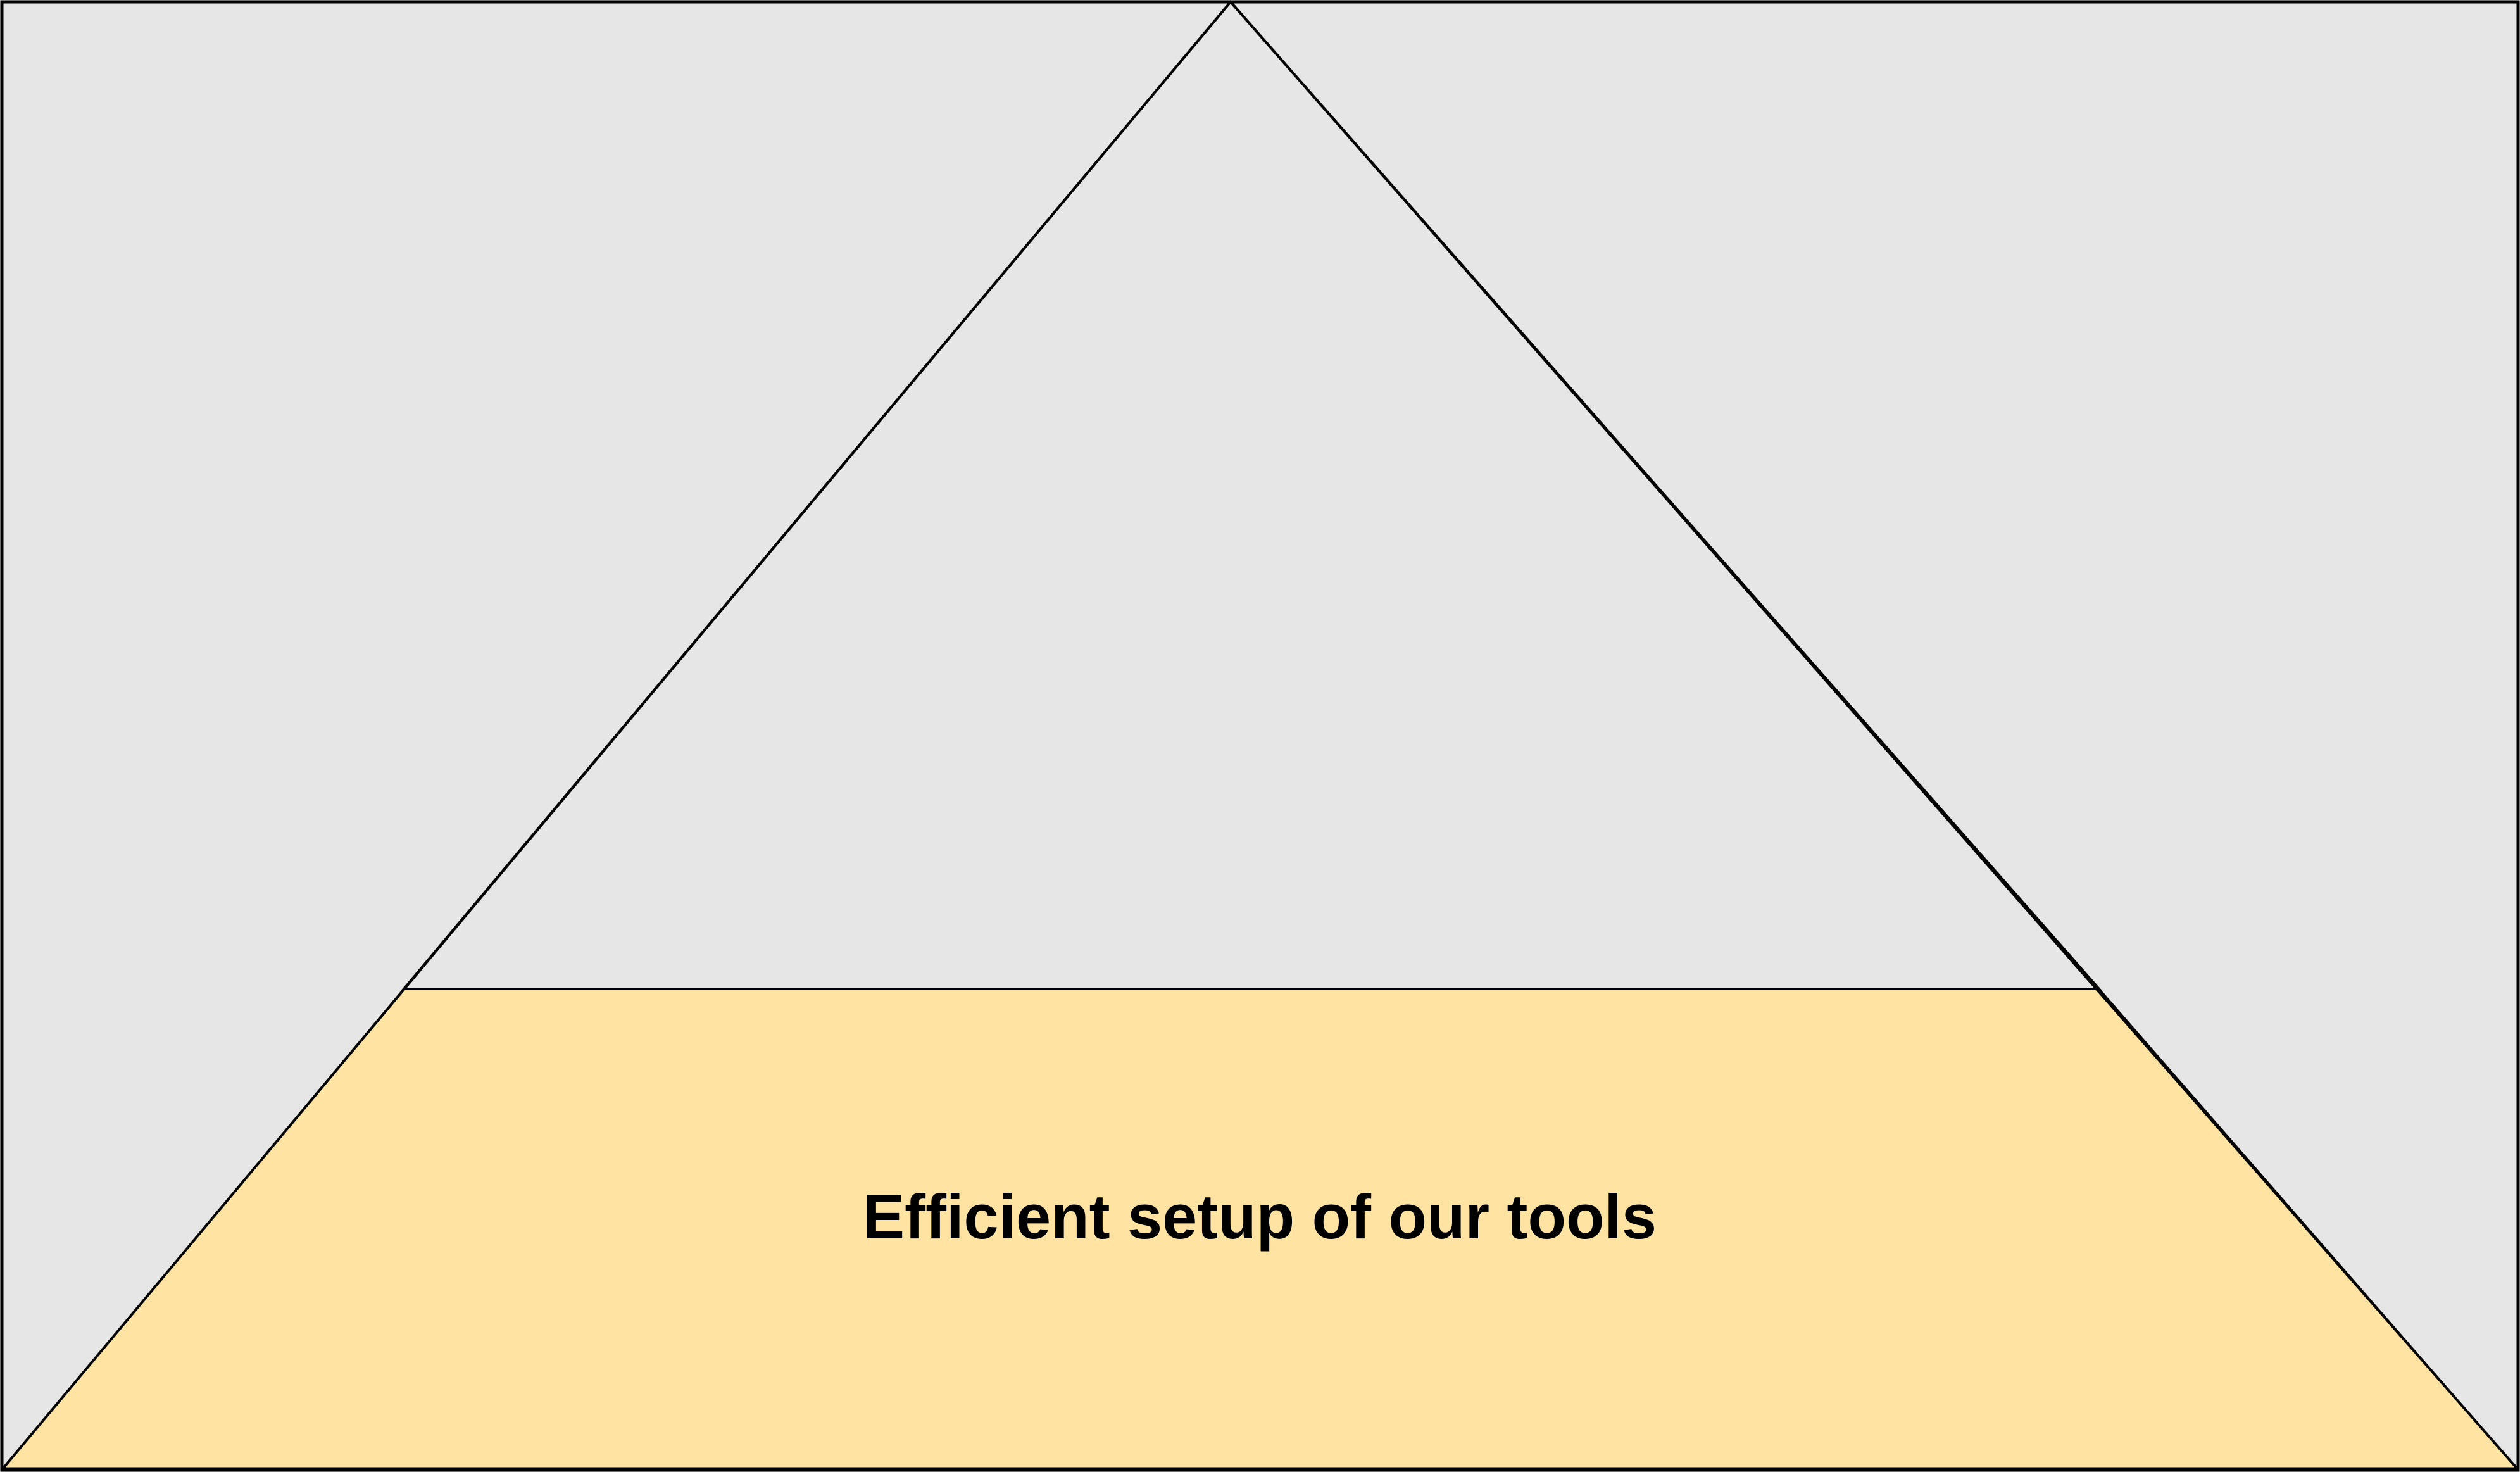 The height and width of the screenshot is (1472, 2520). Describe the element at coordinates (1260, 1216) in the screenshot. I see `base-level-label: Efficient setup of our tools` at that location.